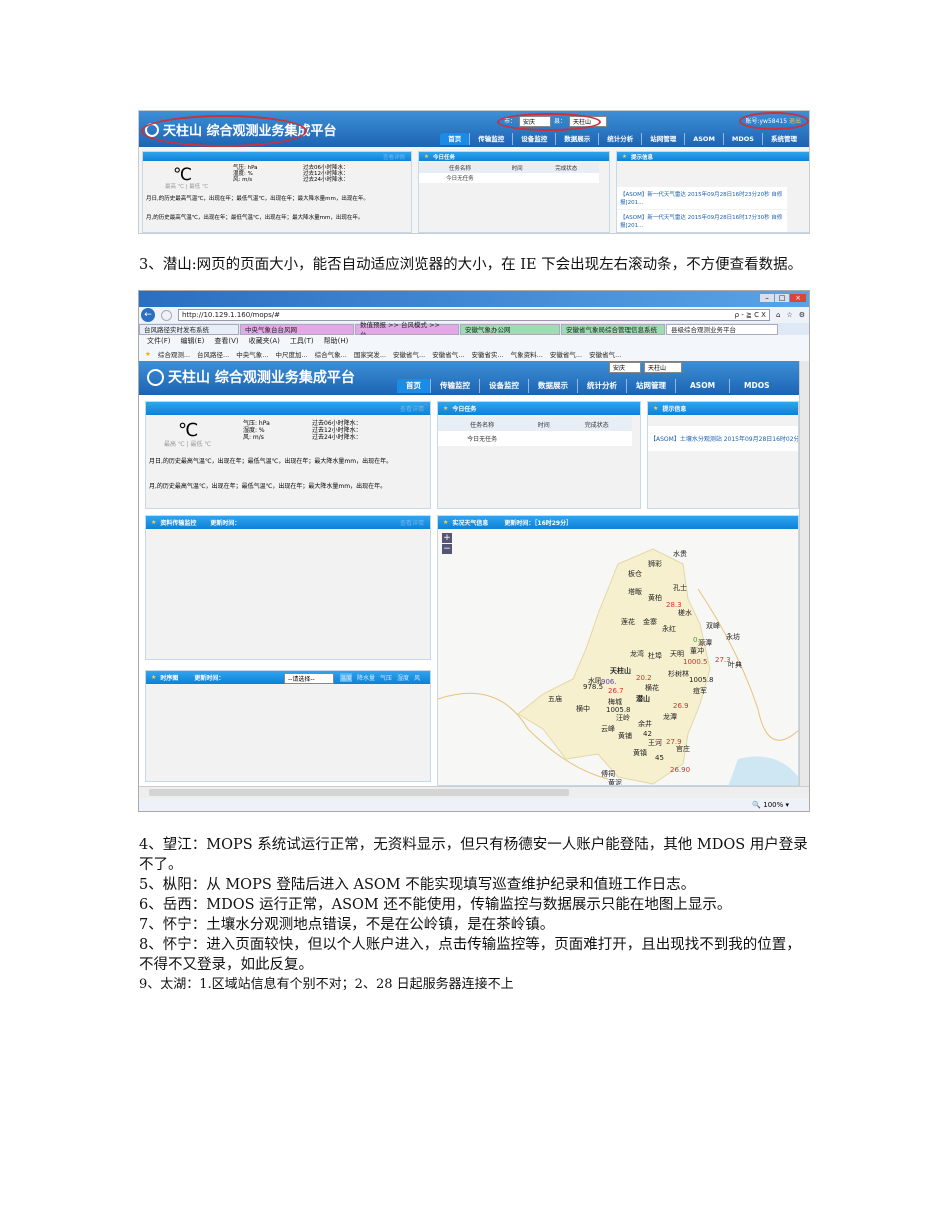 The width and height of the screenshot is (950, 1230). I want to click on history-month: 月,的历史最高气温℃，出现在年；最低气温℃，出现在年；最大降水量mm，出现在年。, so click(268, 486).